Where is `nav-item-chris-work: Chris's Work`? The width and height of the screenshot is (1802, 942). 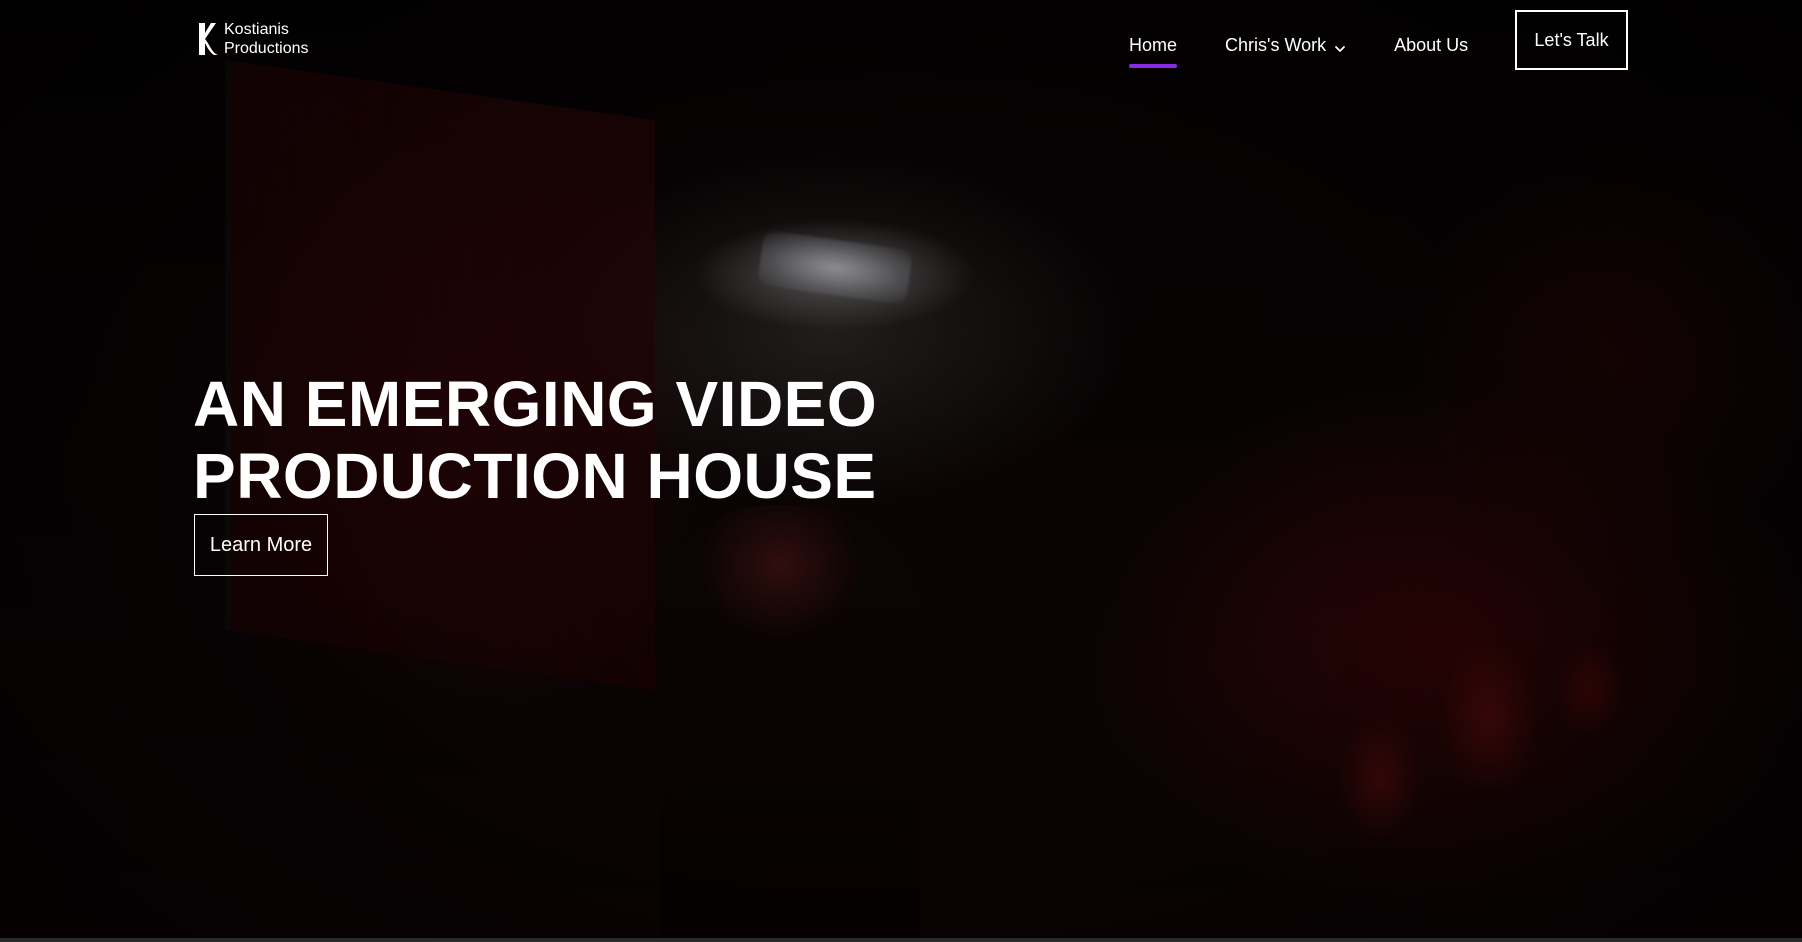 nav-item-chris-work: Chris's Work is located at coordinates (1285, 45).